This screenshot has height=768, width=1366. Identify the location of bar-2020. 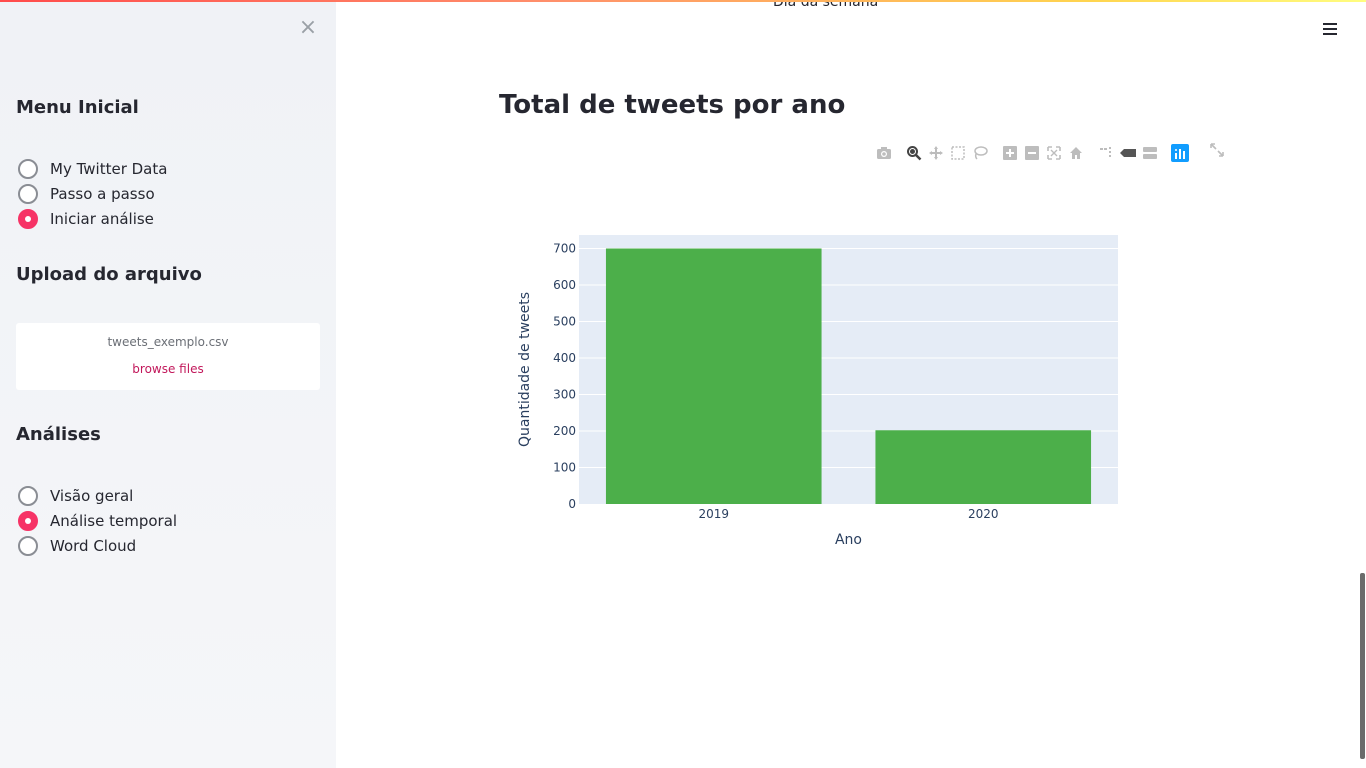
(983, 467).